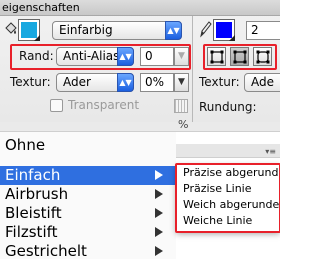 The width and height of the screenshot is (320, 259). What do you see at coordinates (228, 107) in the screenshot?
I see `rounding-label: Rundung:` at bounding box center [228, 107].